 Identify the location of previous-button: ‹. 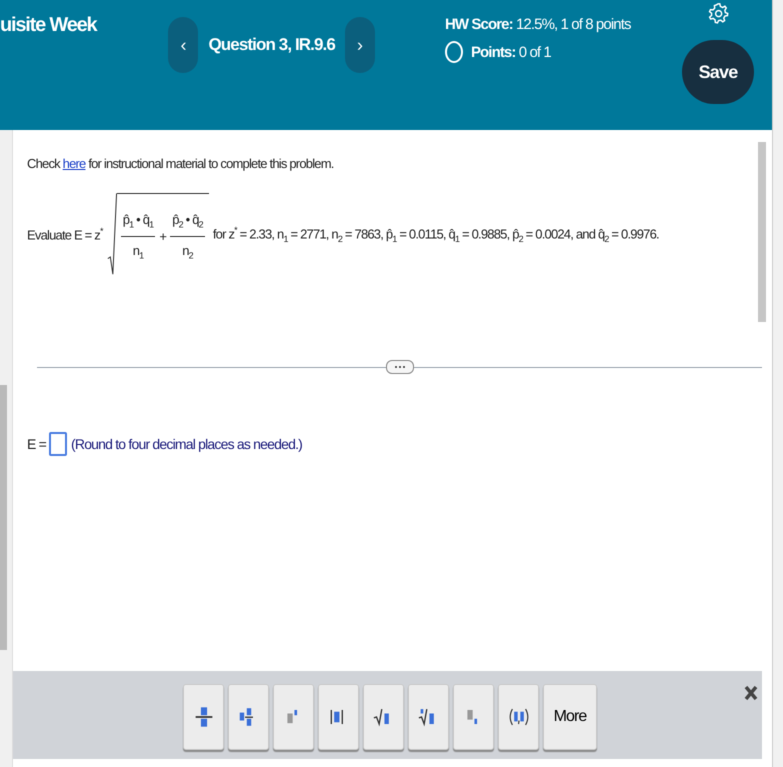
(183, 45).